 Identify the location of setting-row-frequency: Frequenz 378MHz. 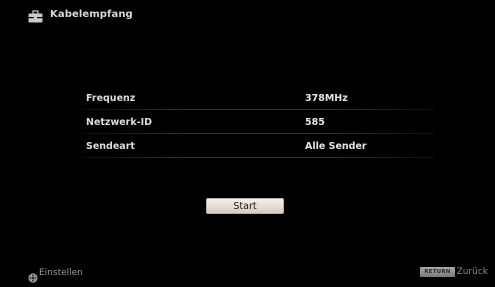
(254, 98).